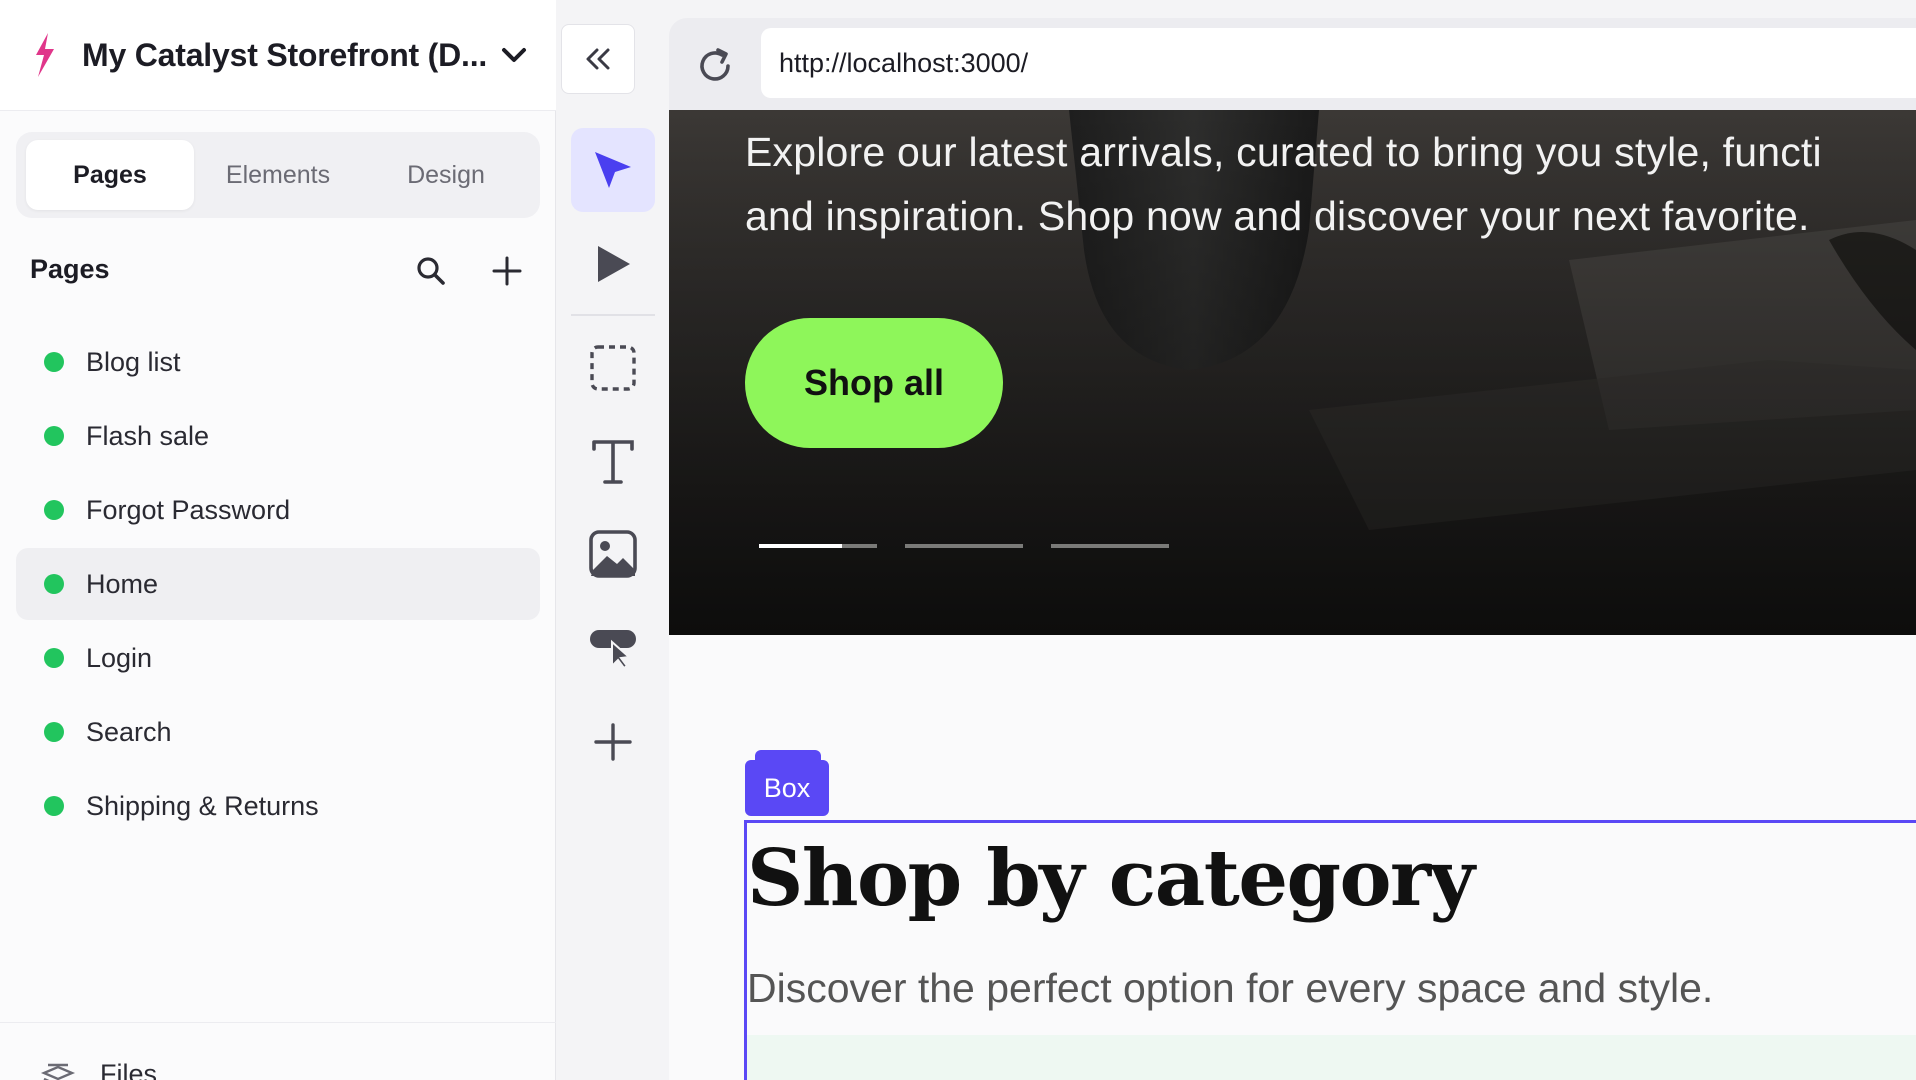 This screenshot has width=1916, height=1080. Describe the element at coordinates (133, 361) in the screenshot. I see `page-label: Blog list` at that location.